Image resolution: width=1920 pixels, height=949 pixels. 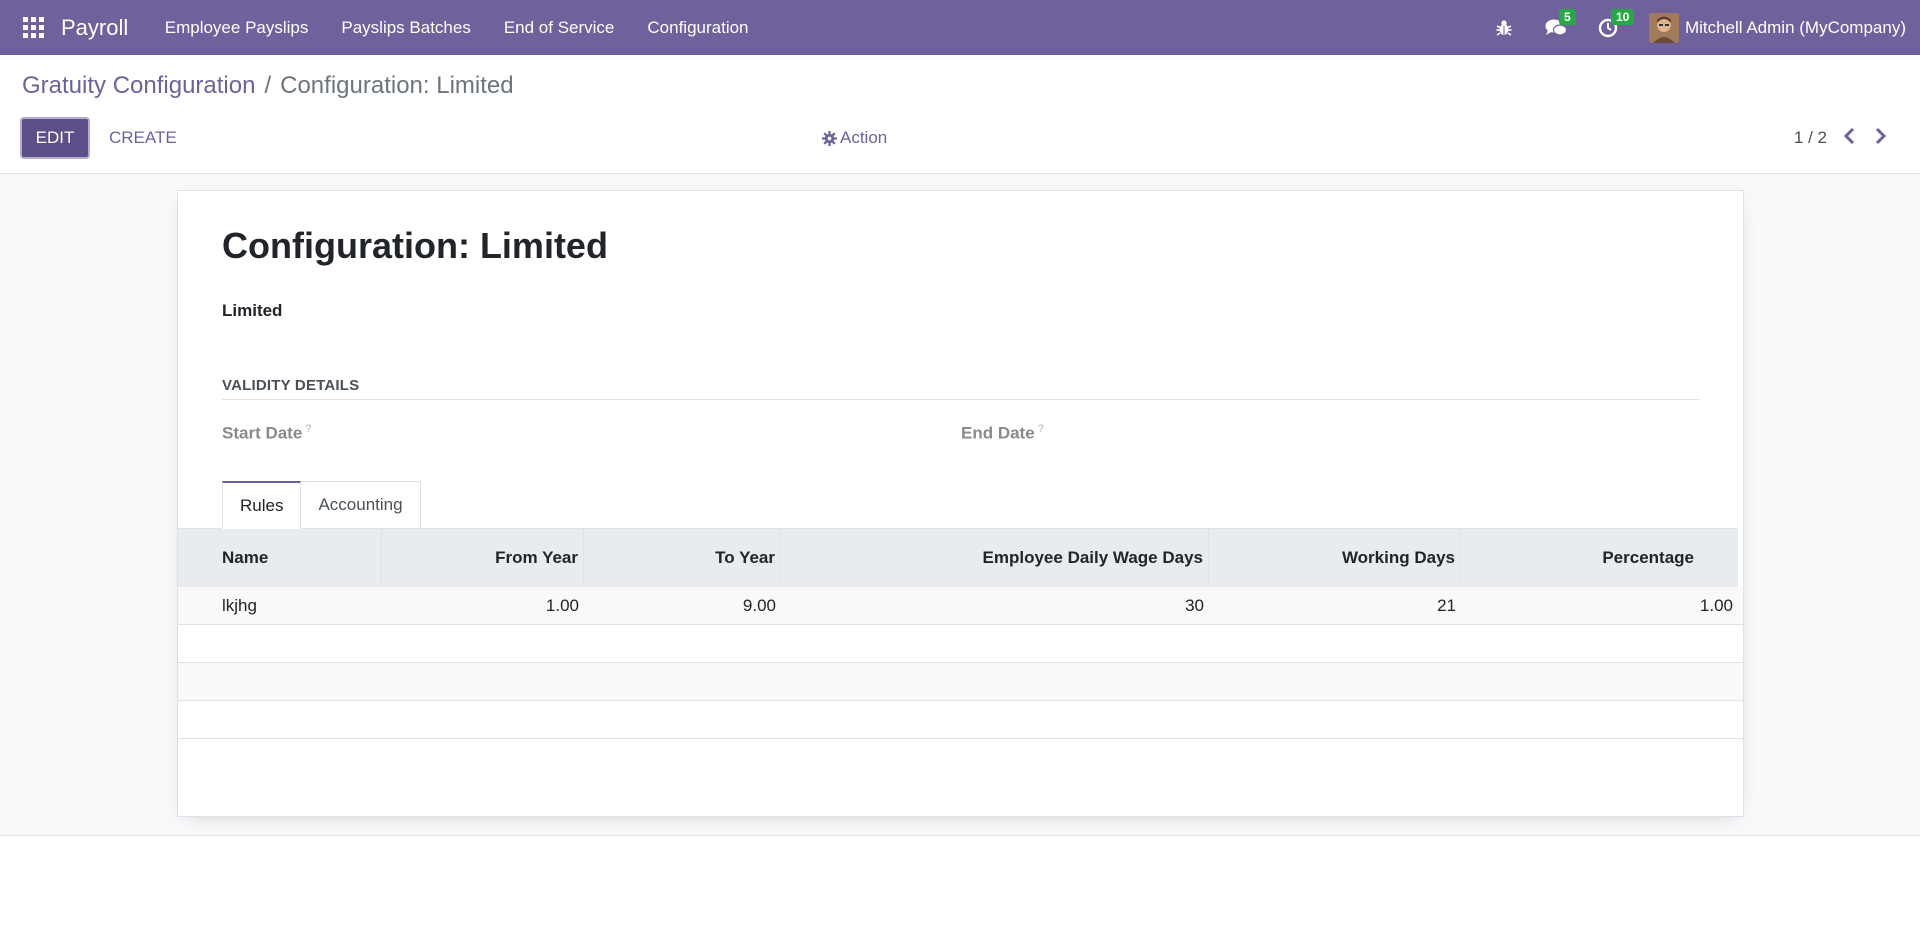 I want to click on systray: 5 10 Mitchell Admin (MyCompany), so click(x=1706, y=27).